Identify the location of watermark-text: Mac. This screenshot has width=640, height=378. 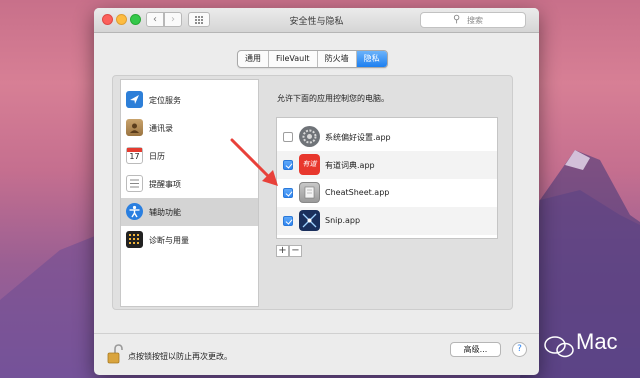
(597, 341).